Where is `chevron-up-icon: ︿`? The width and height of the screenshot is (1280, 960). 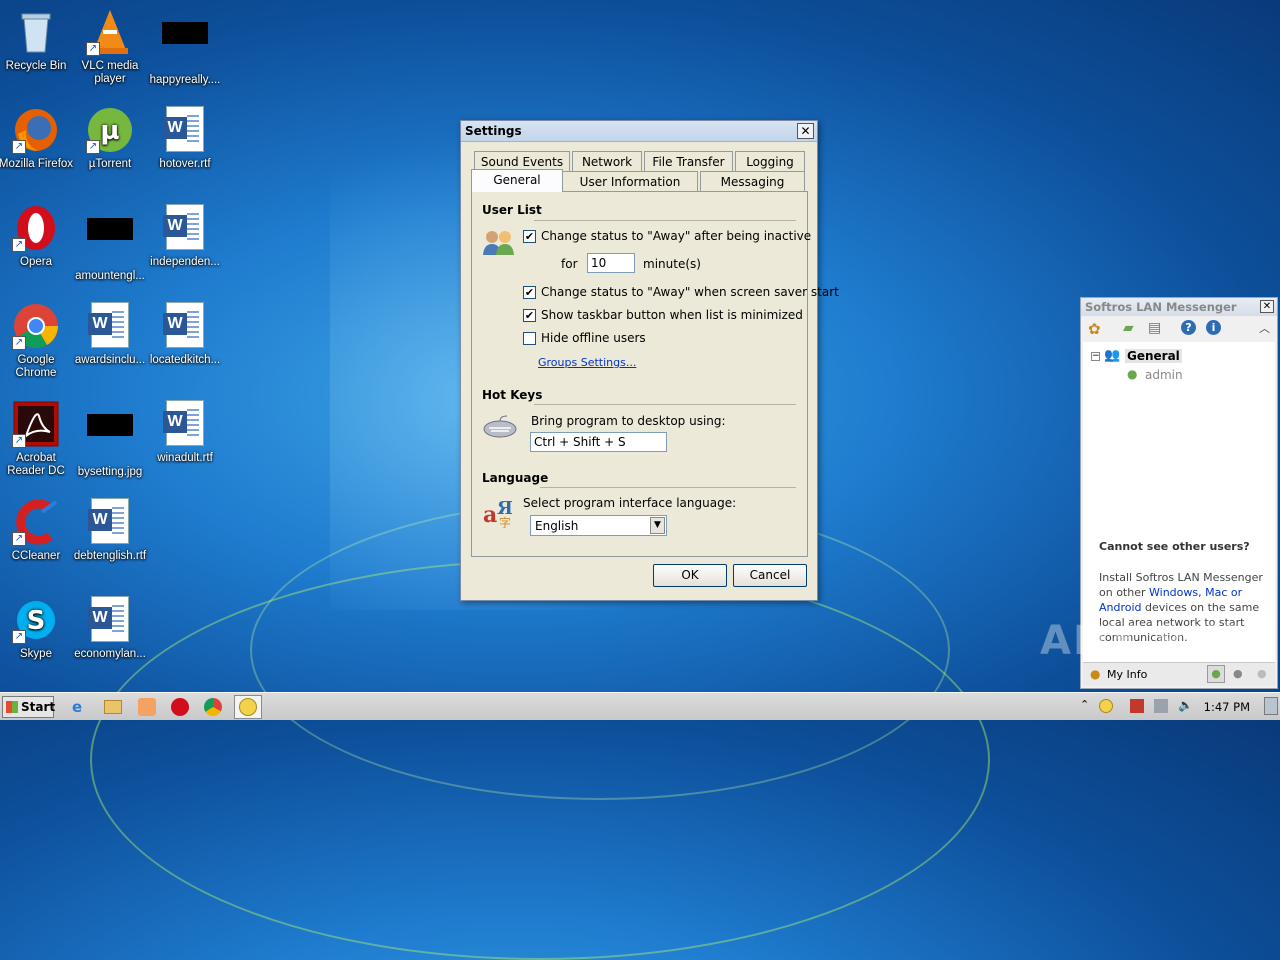 chevron-up-icon: ︿ is located at coordinates (1264, 328).